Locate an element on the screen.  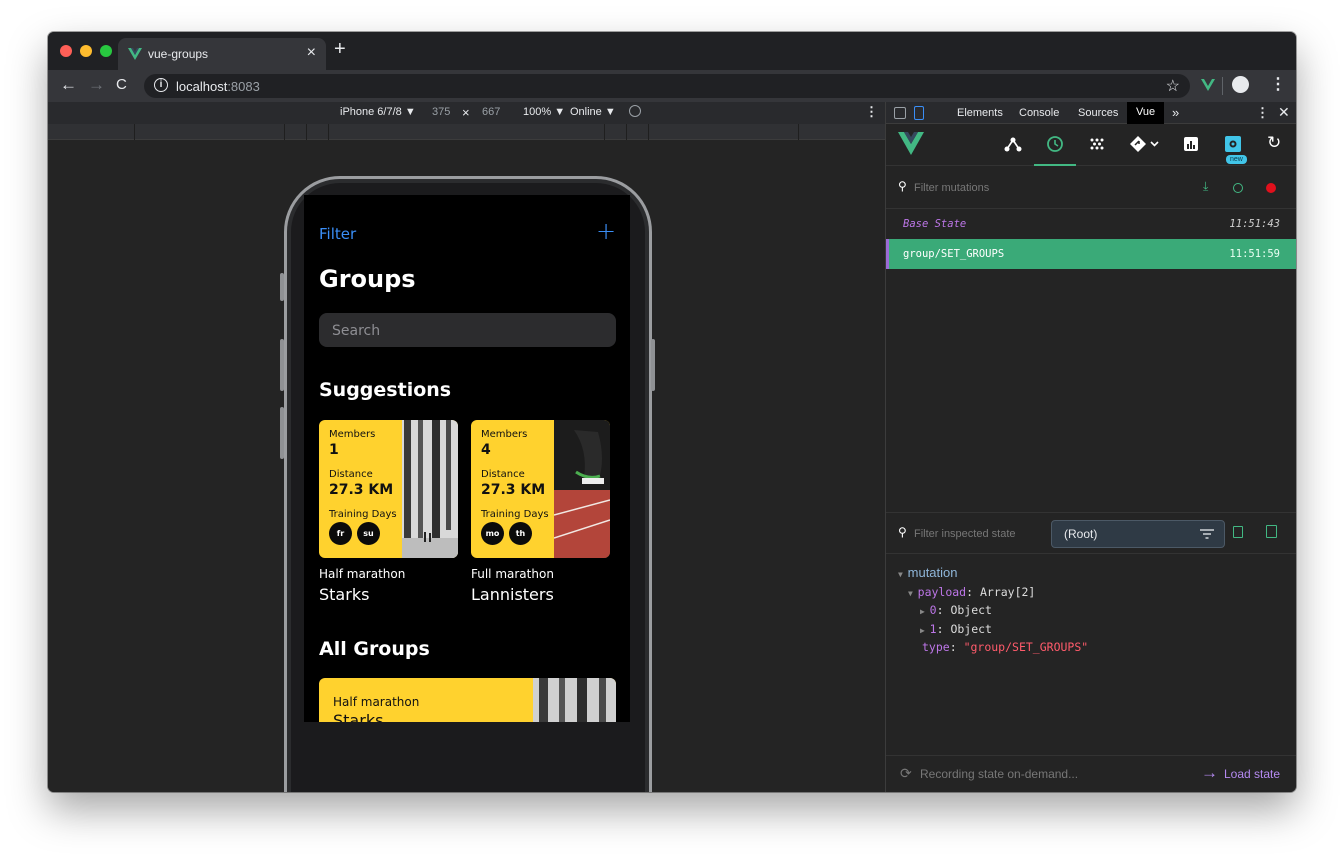
site-info-icon: i is located at coordinates (161, 85).